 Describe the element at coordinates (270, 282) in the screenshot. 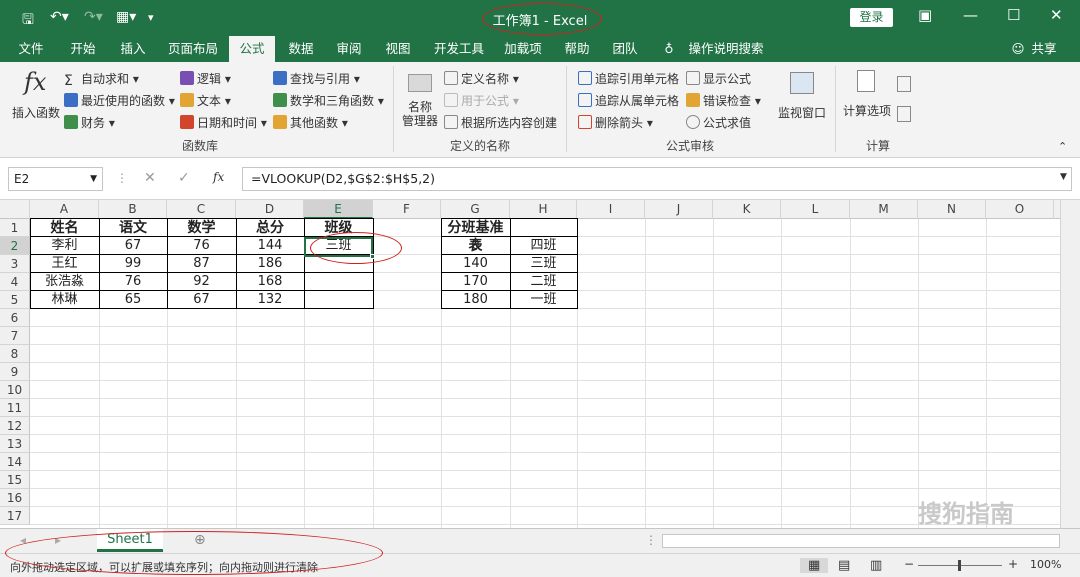

I see `table-cell: 168` at that location.